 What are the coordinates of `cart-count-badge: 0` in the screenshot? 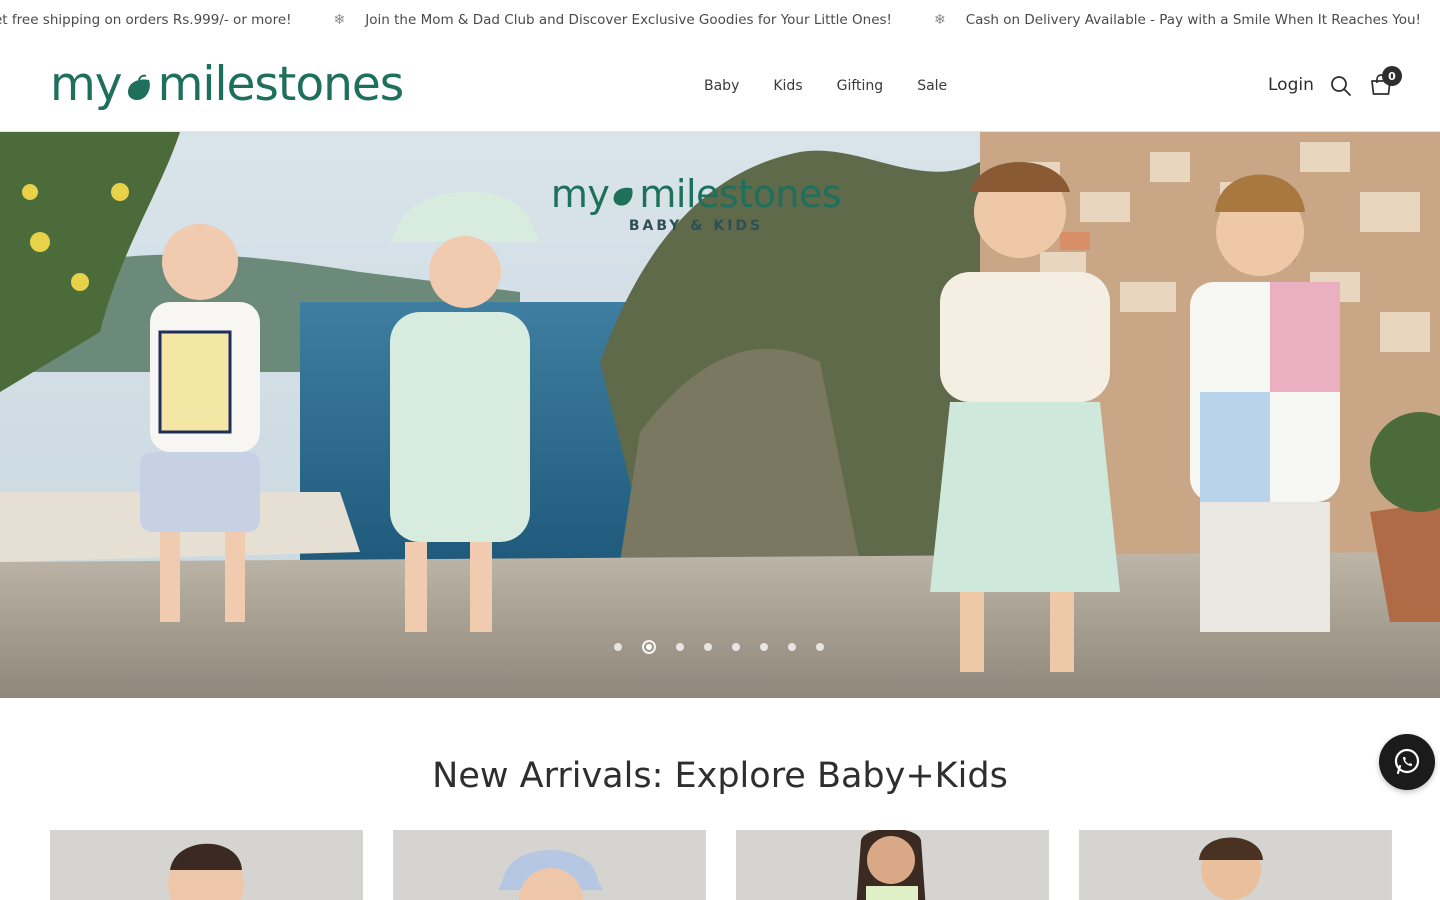 It's located at (1392, 76).